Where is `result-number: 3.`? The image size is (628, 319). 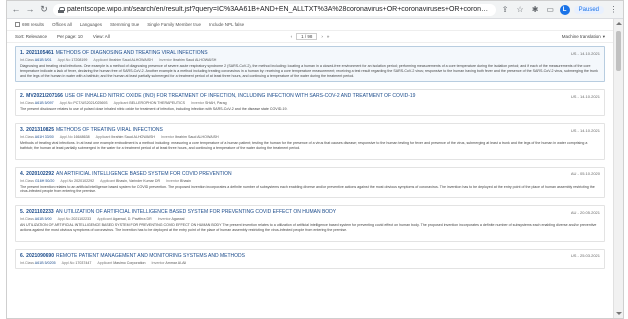
result-number: 3. is located at coordinates (22, 130).